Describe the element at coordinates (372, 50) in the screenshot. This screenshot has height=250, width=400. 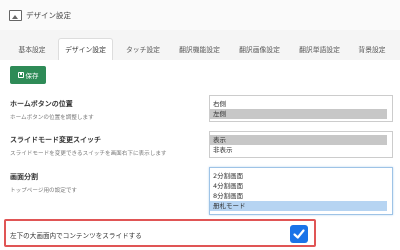
I see `tab-background-settings: 背景設定` at that location.